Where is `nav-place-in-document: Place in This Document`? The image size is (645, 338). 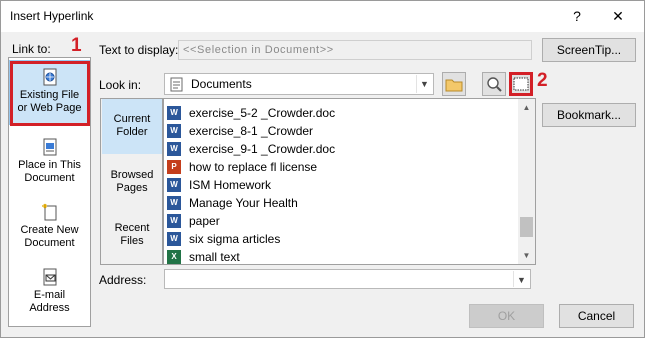 nav-place-in-document: Place in This Document is located at coordinates (49, 161).